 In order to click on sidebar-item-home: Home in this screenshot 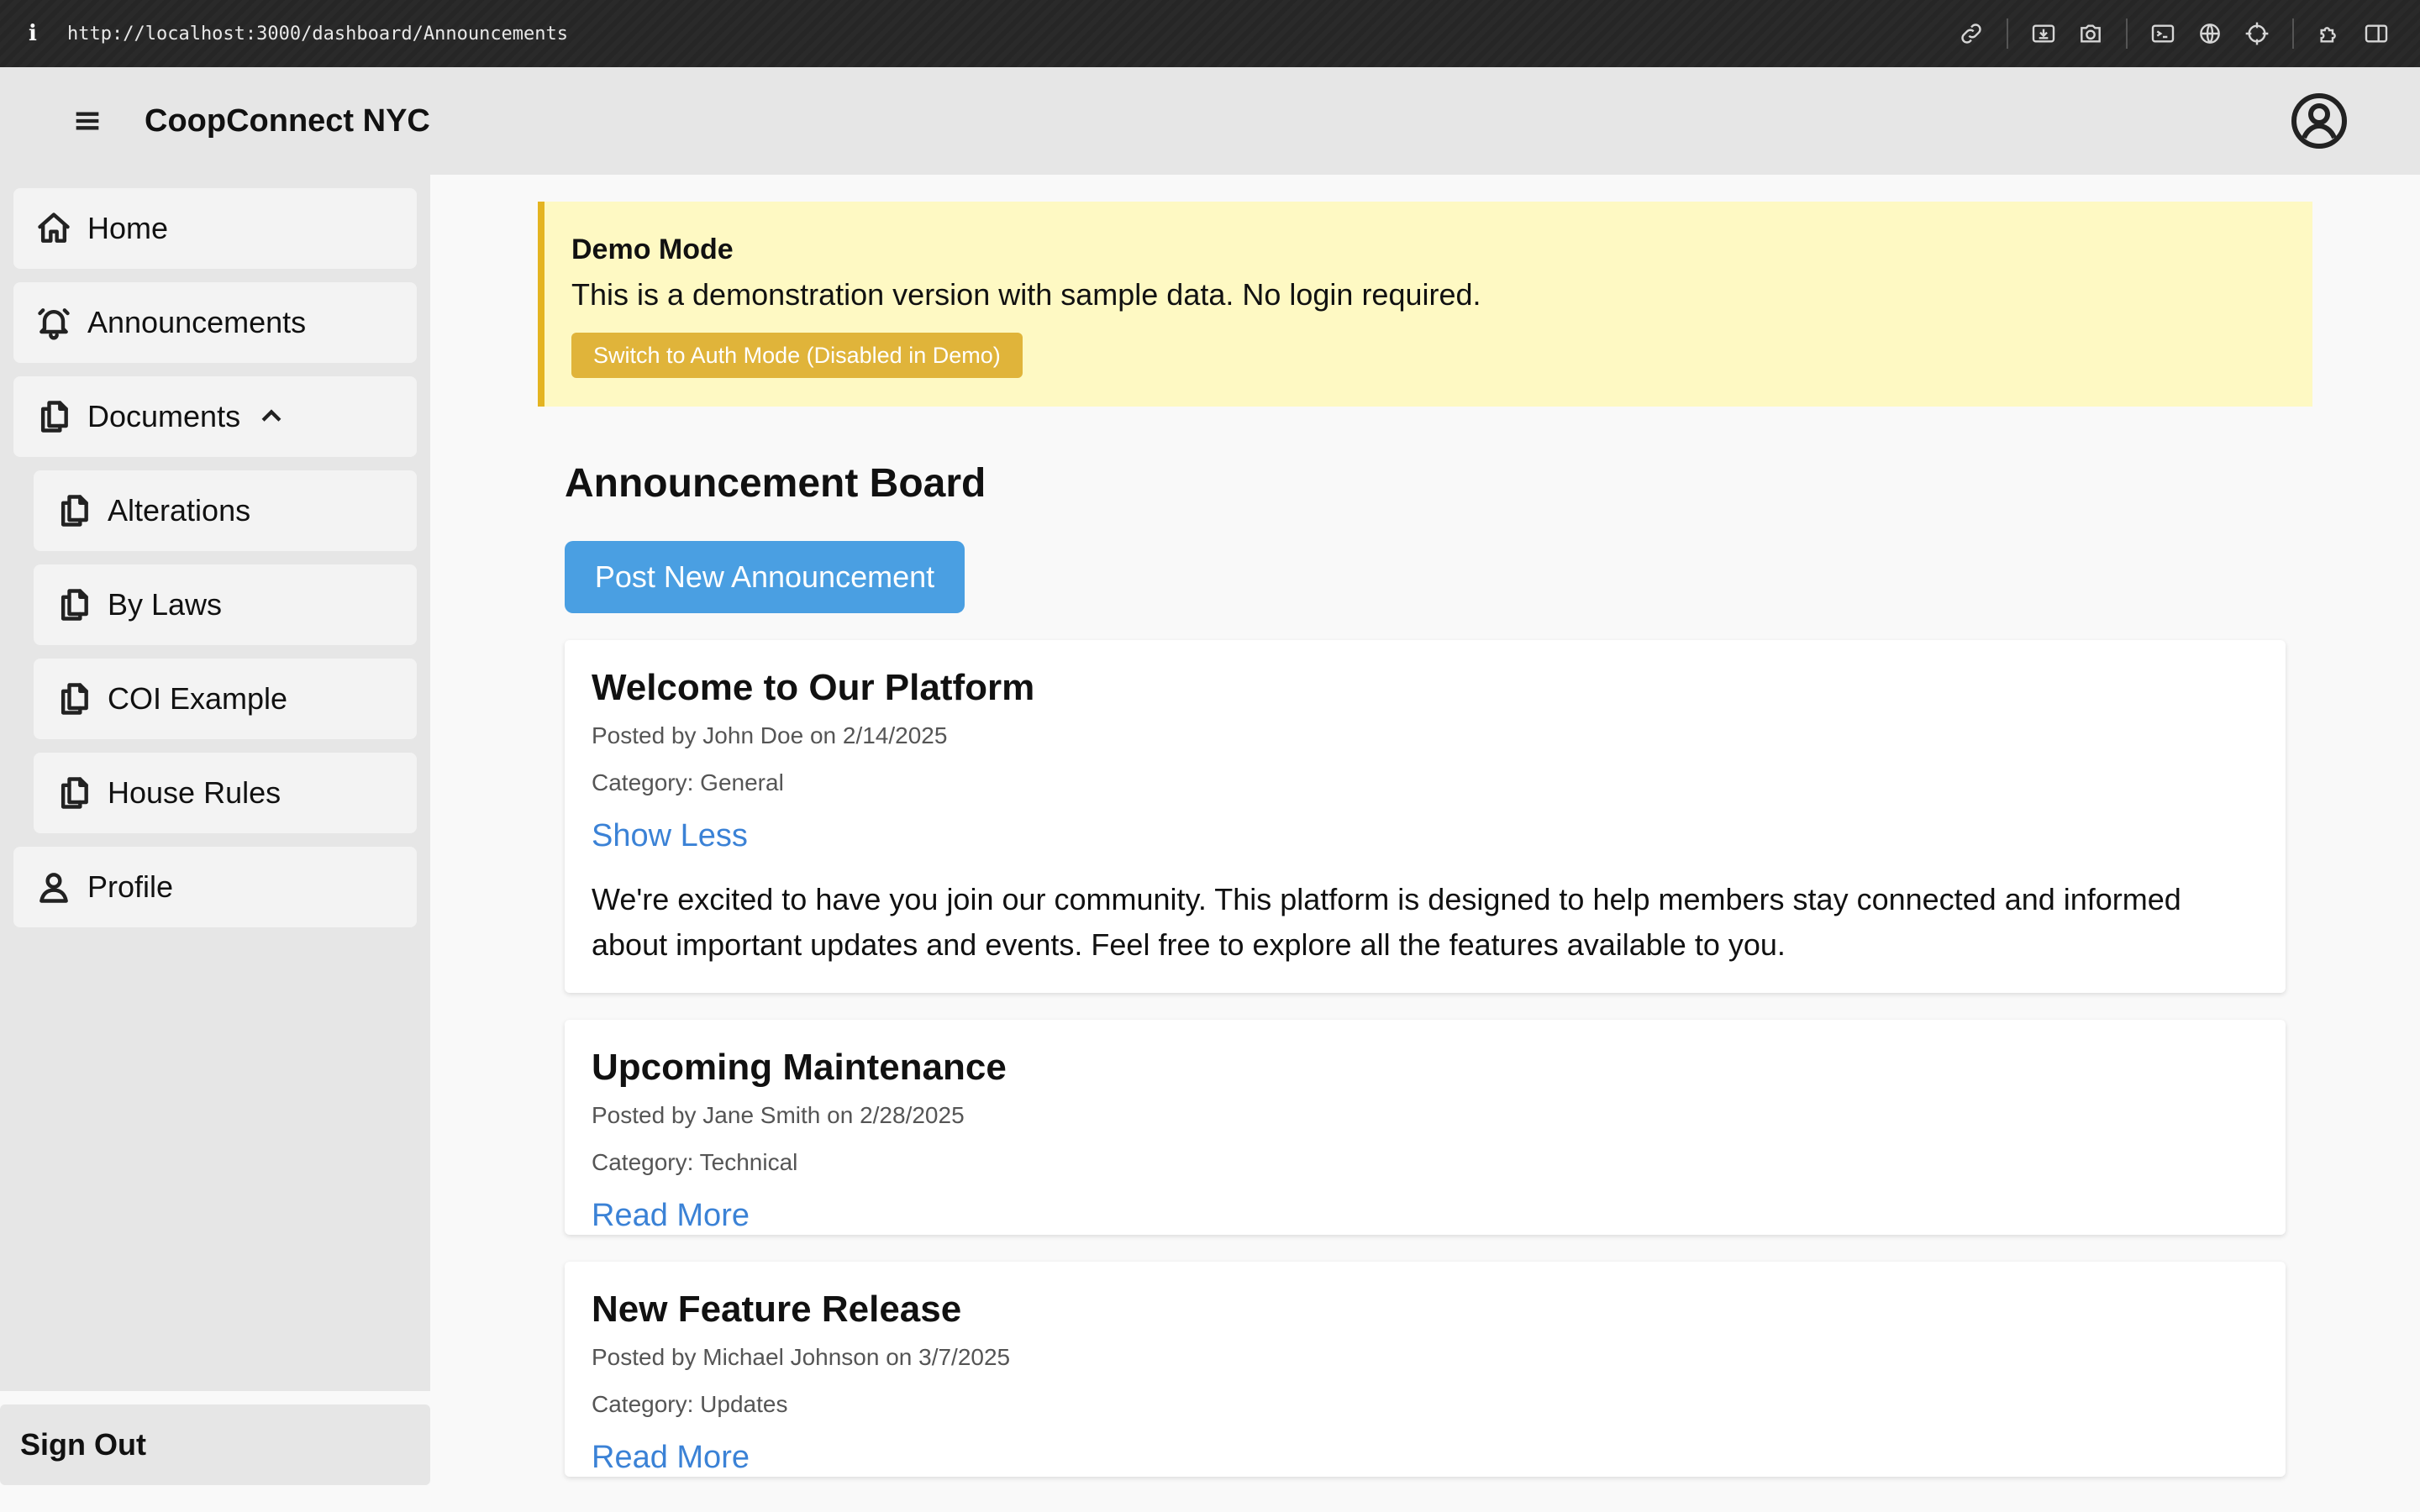, I will do `click(215, 228)`.